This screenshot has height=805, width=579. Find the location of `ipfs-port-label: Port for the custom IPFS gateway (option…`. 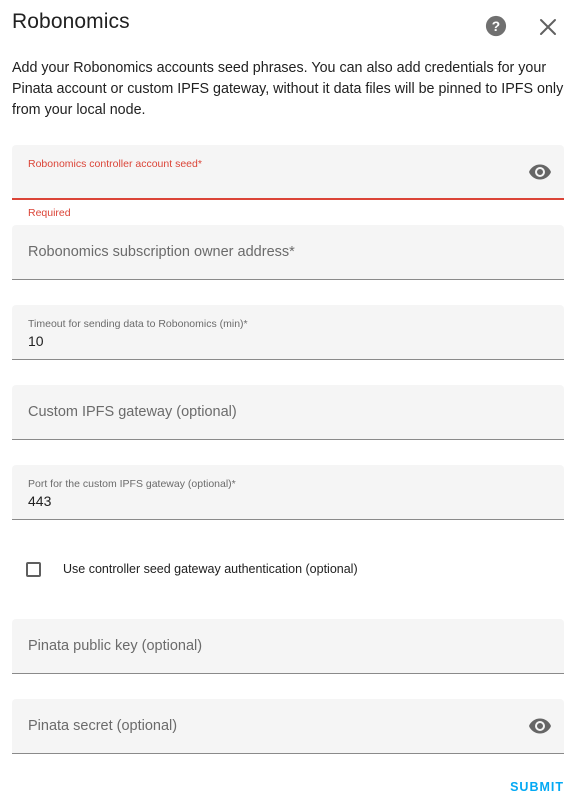

ipfs-port-label: Port for the custom IPFS gateway (option… is located at coordinates (132, 484).